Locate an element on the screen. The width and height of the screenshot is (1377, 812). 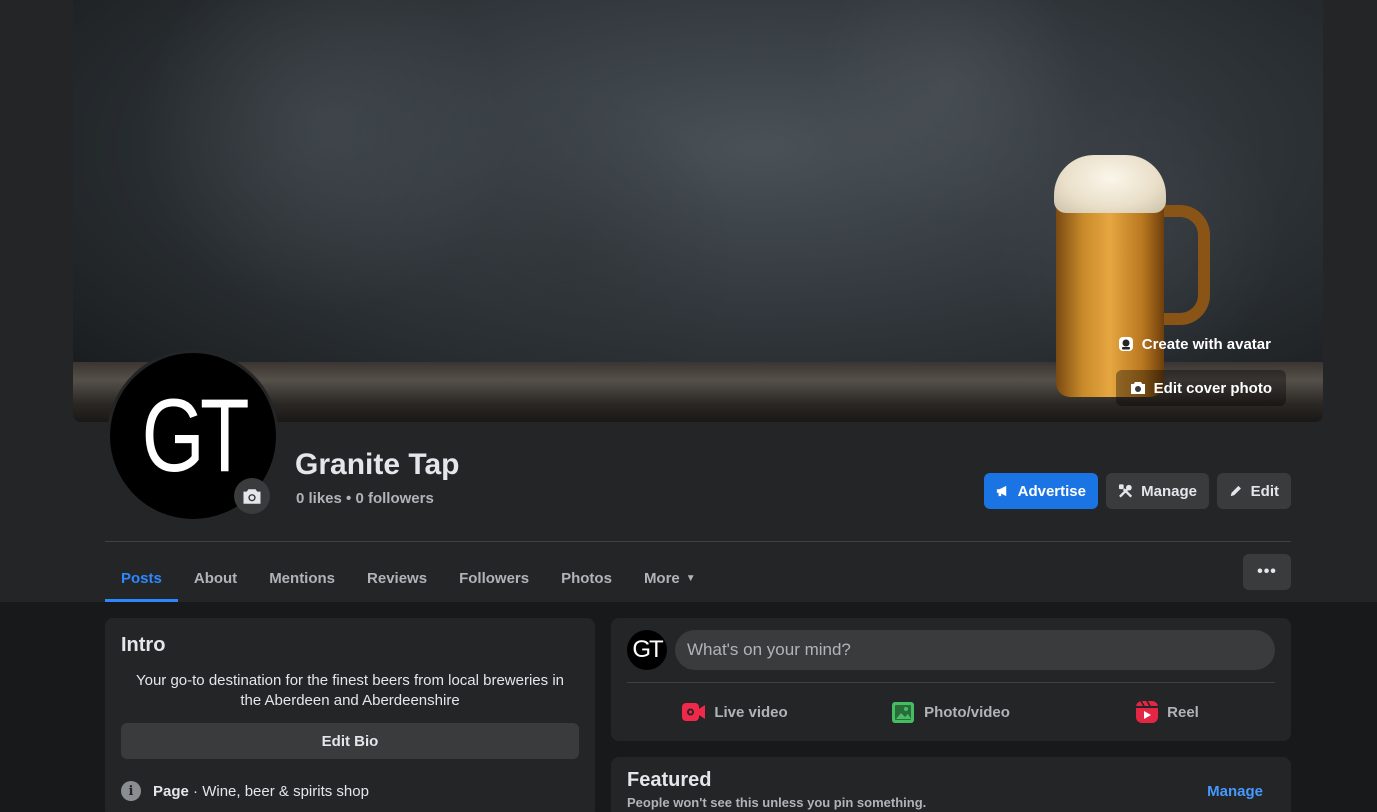
info-icon: i is located at coordinates (131, 791).